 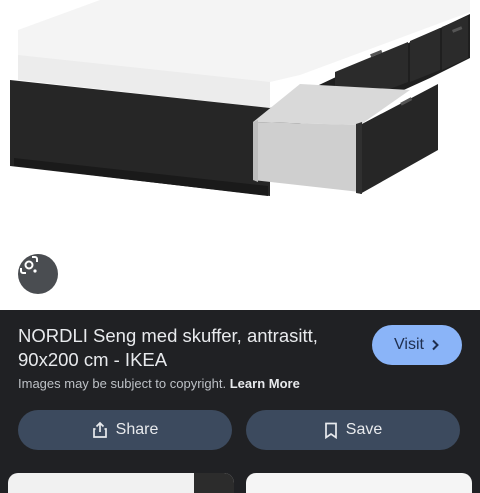 I want to click on copyright-text: Images may be subject to copyright., so click(x=122, y=383).